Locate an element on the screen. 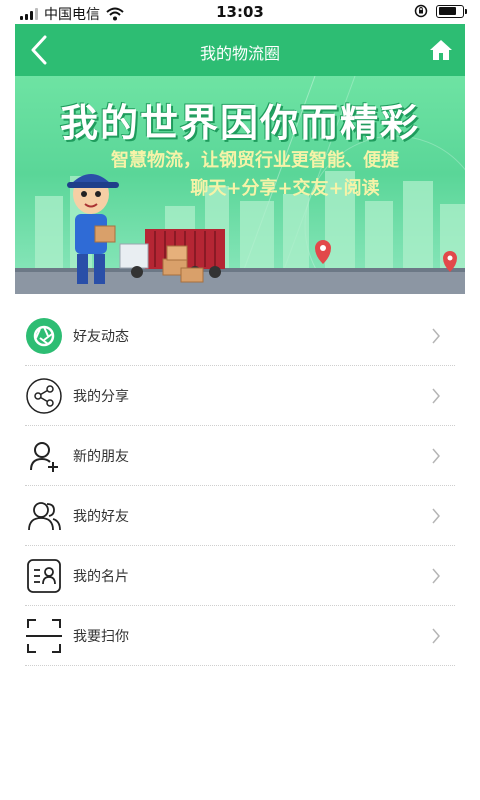 The height and width of the screenshot is (800, 480). share-icon is located at coordinates (44, 396).